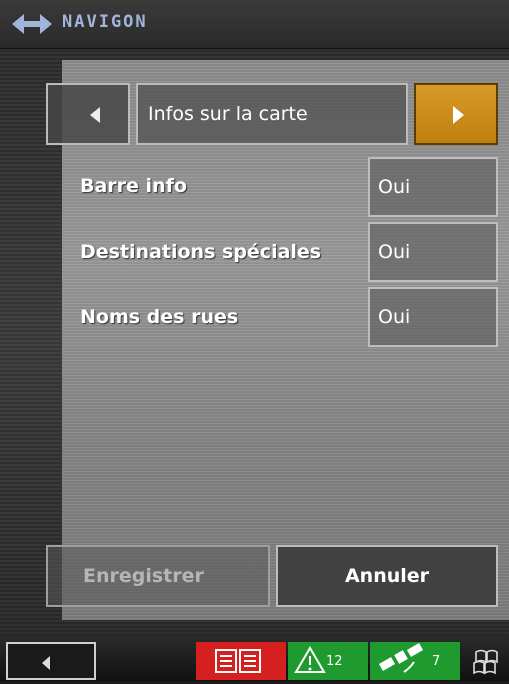 Image resolution: width=509 pixels, height=684 pixels. What do you see at coordinates (436, 661) in the screenshot?
I see `satellites-count: 7` at bounding box center [436, 661].